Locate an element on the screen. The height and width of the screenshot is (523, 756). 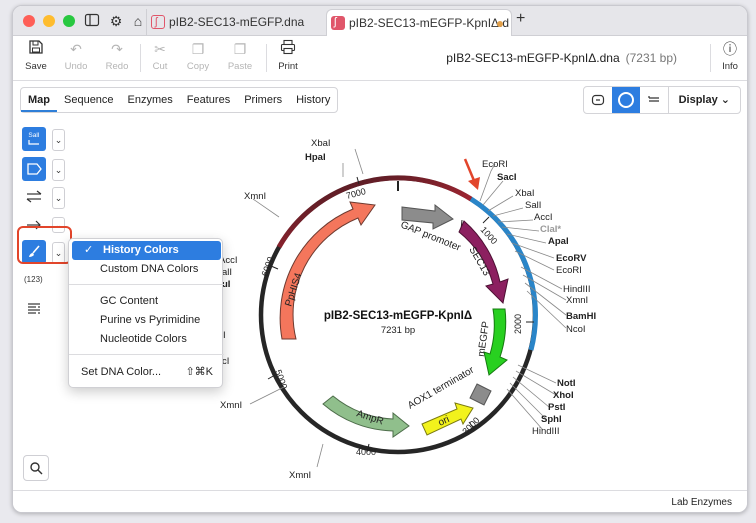
home-icon: ⌂ is located at coordinates (138, 21).